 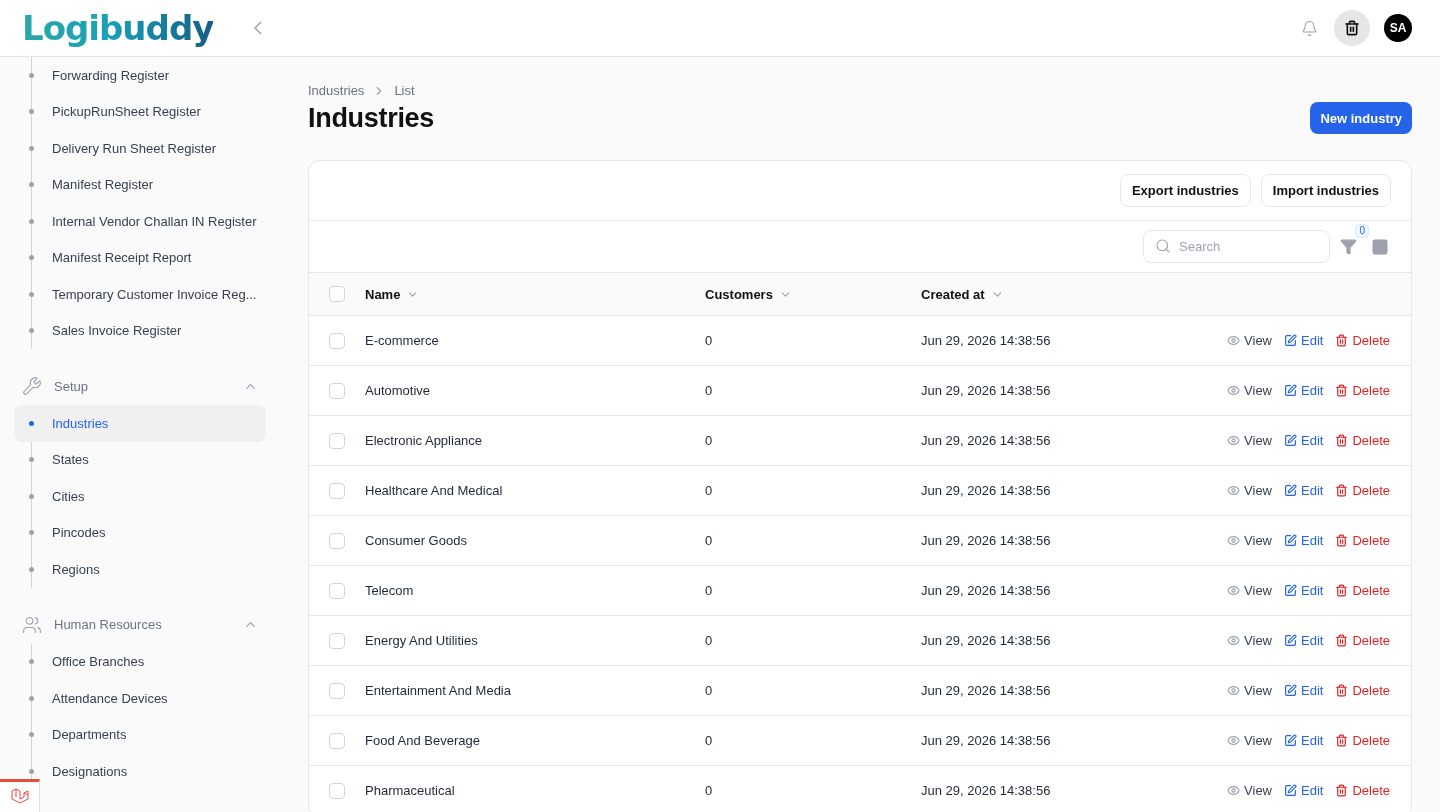 What do you see at coordinates (142, 386) in the screenshot?
I see `sidebar-group-label: Setup` at bounding box center [142, 386].